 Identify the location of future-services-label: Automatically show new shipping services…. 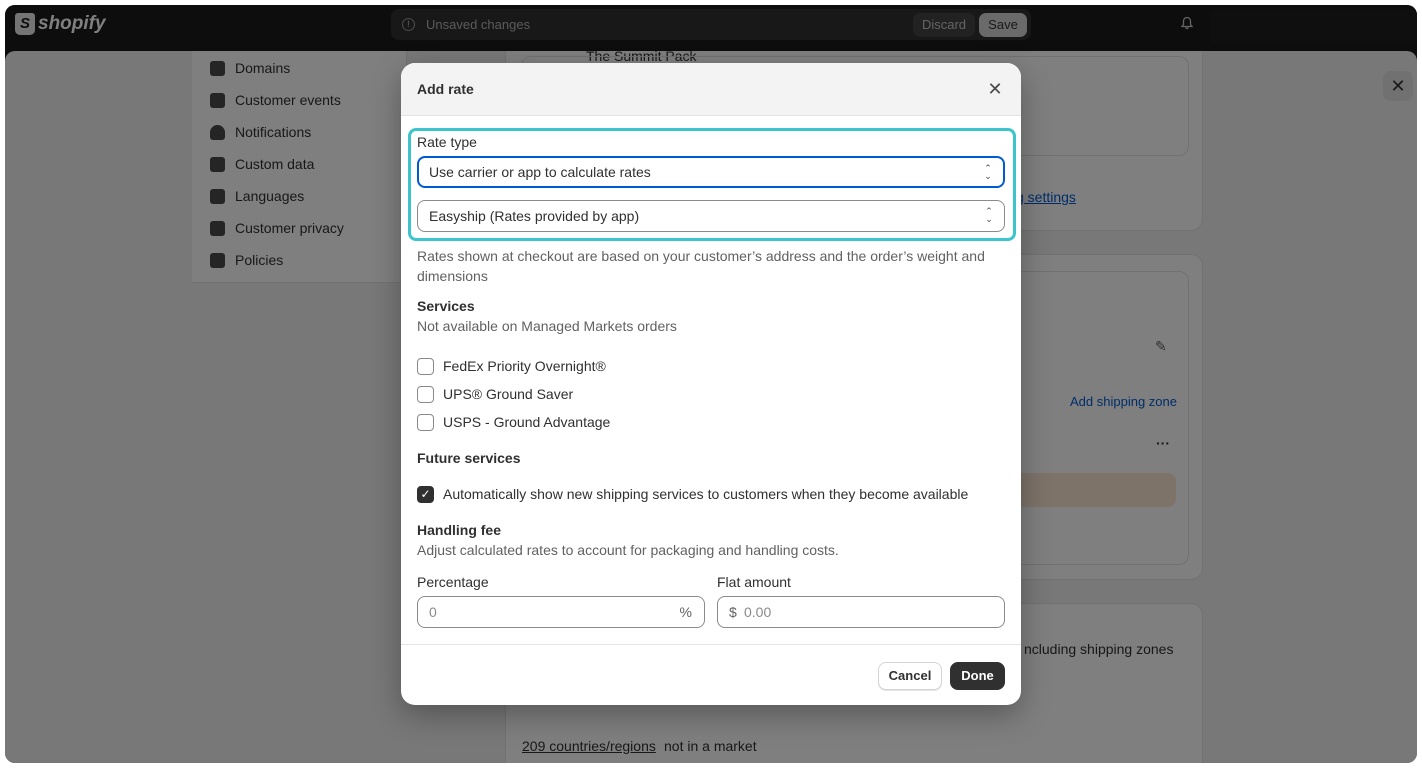
(706, 494).